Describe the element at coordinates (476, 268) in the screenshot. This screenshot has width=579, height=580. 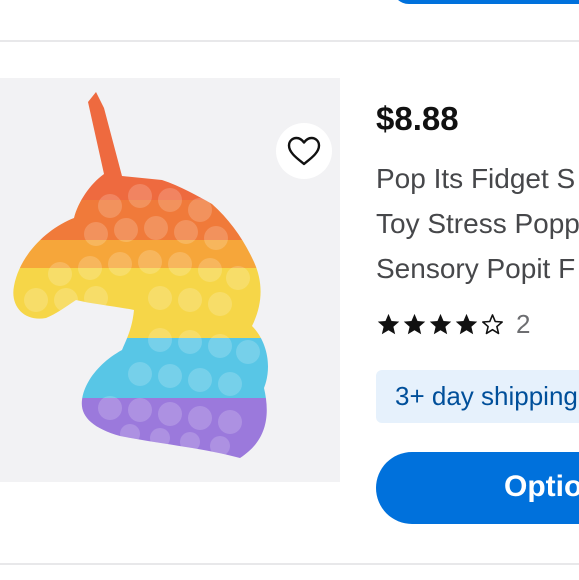
I see `product-title-line: Sensory Popit F` at that location.